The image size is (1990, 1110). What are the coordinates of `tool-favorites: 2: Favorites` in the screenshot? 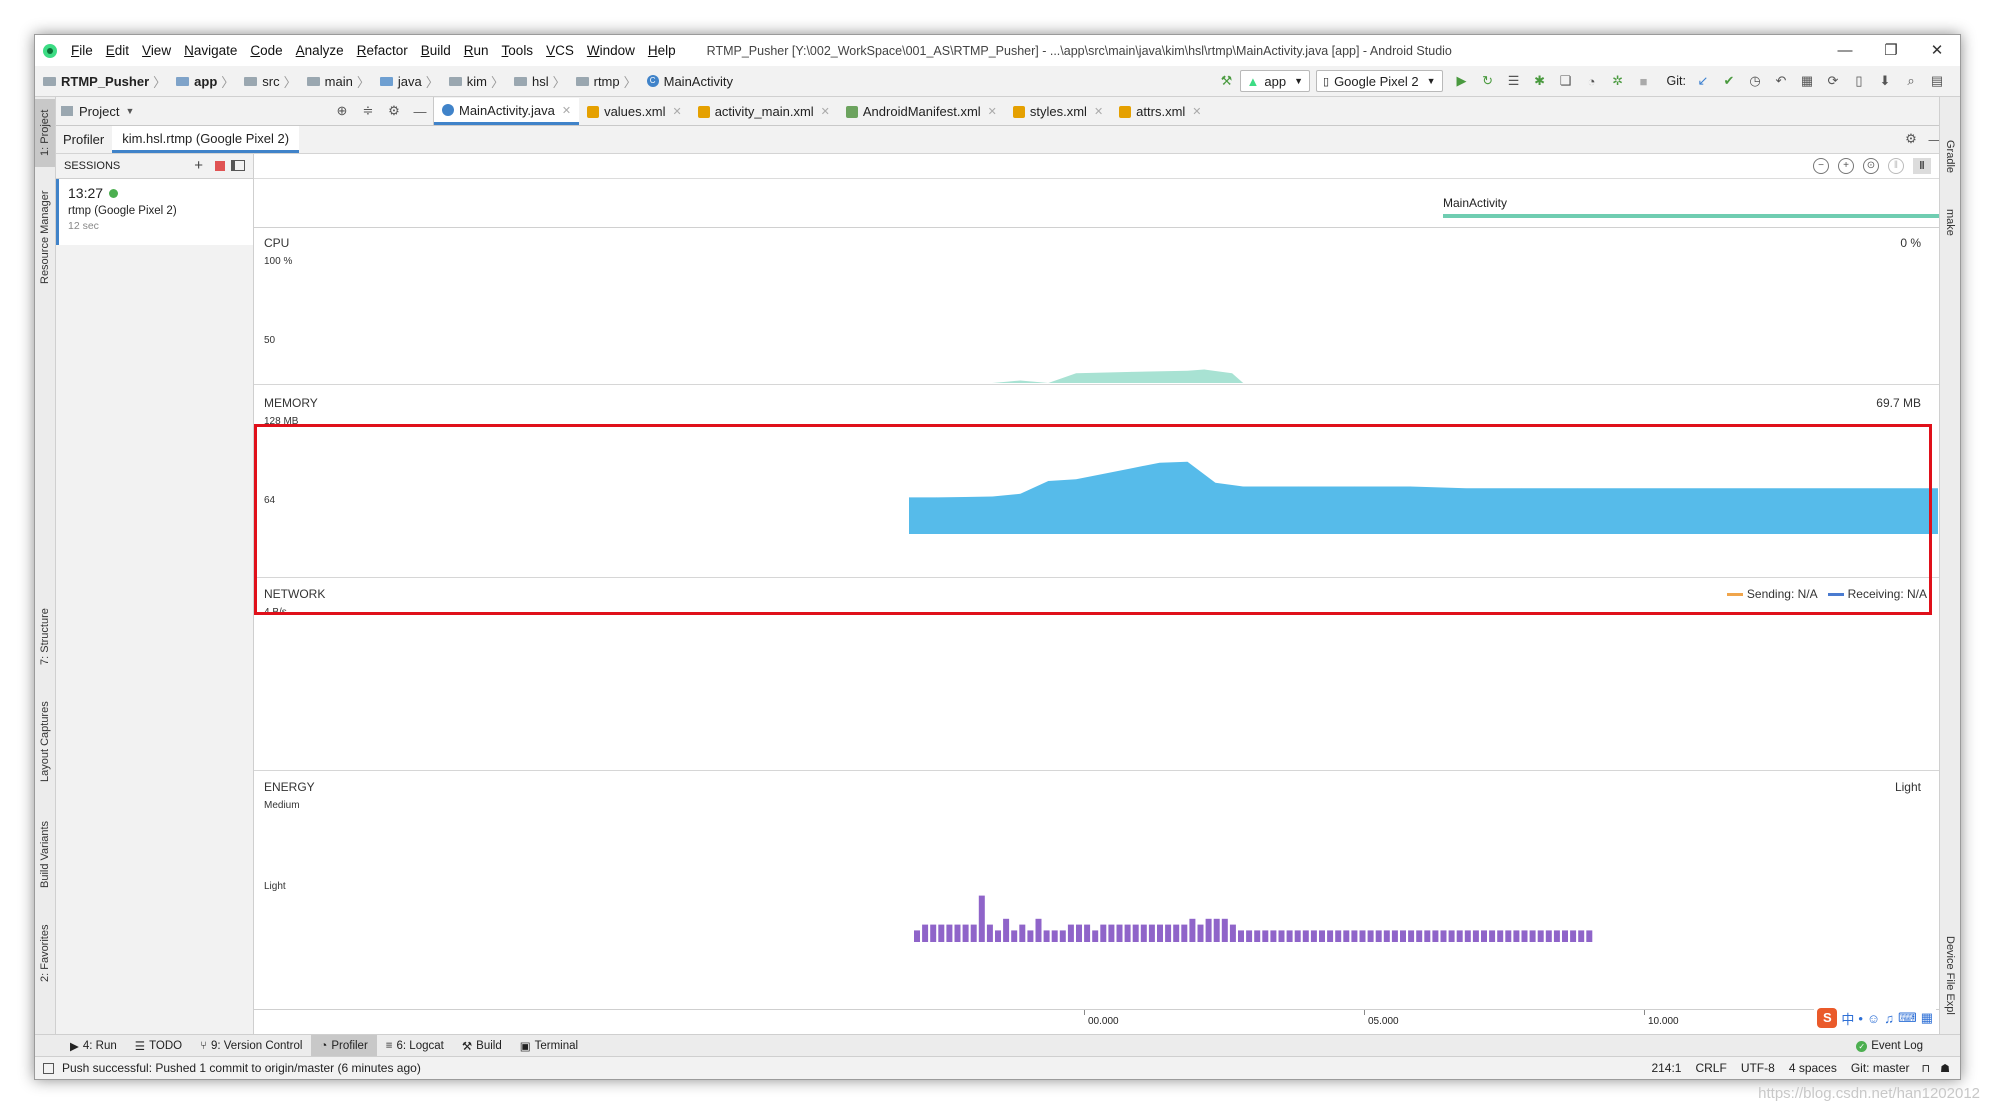 It's located at (45, 953).